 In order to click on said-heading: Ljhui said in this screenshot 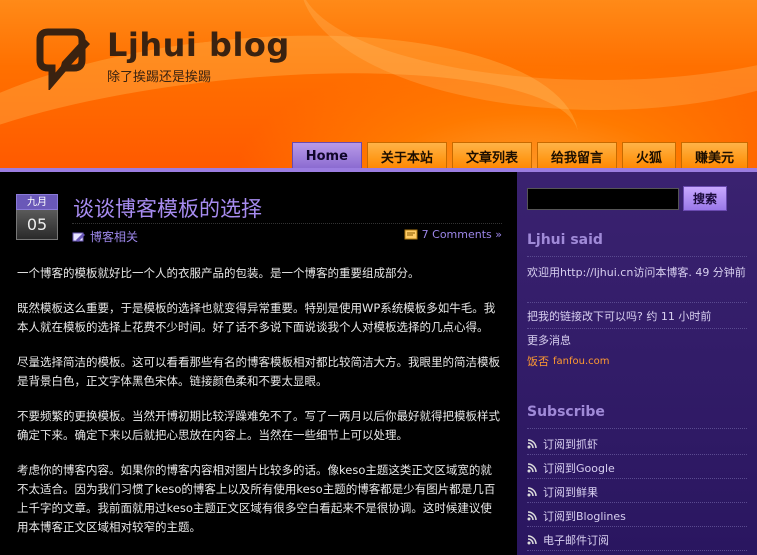, I will do `click(565, 240)`.